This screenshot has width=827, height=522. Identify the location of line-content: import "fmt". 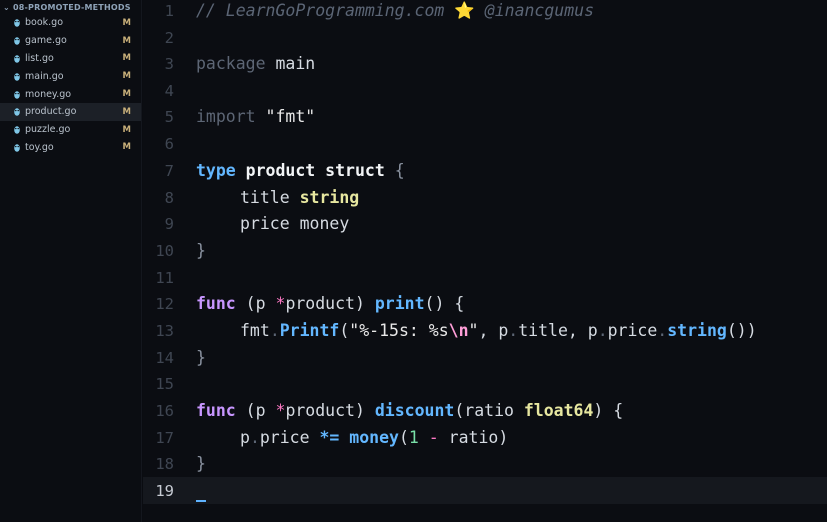
(255, 116).